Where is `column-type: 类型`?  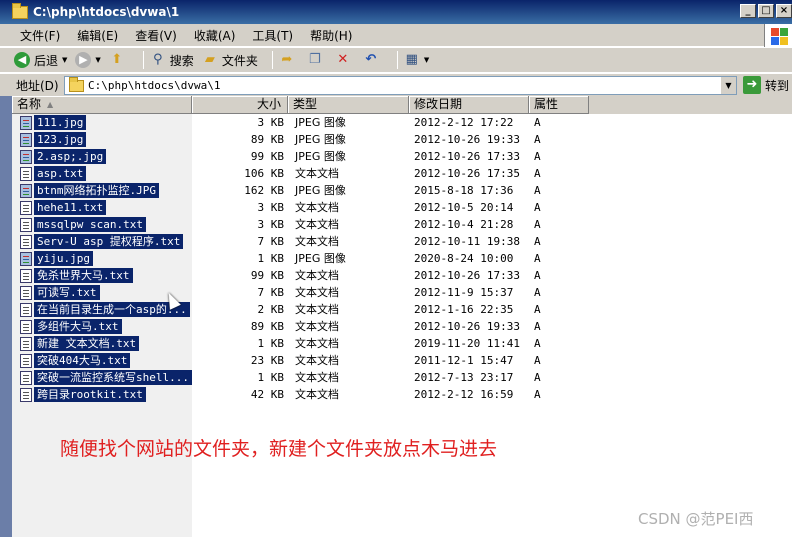
column-type: 类型 is located at coordinates (348, 105).